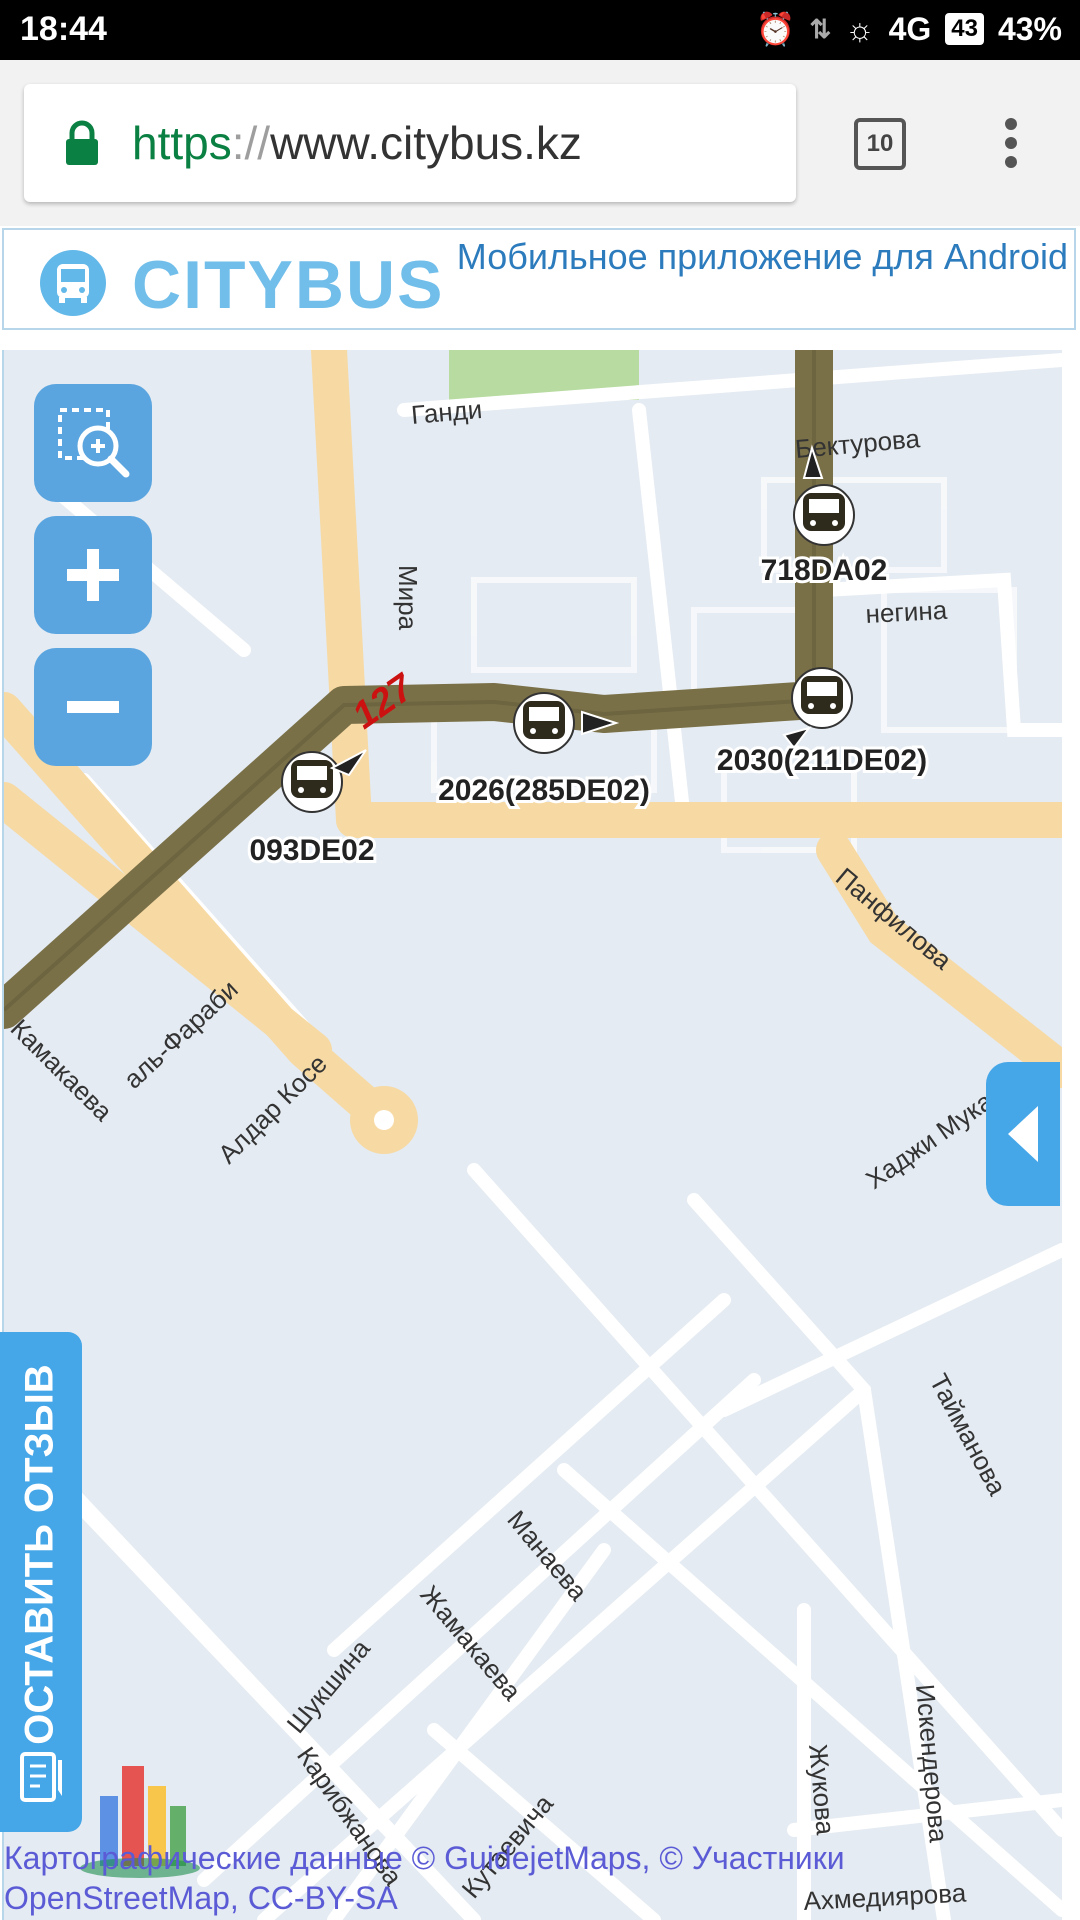 The height and width of the screenshot is (1920, 1080). I want to click on street-label: негина, so click(907, 612).